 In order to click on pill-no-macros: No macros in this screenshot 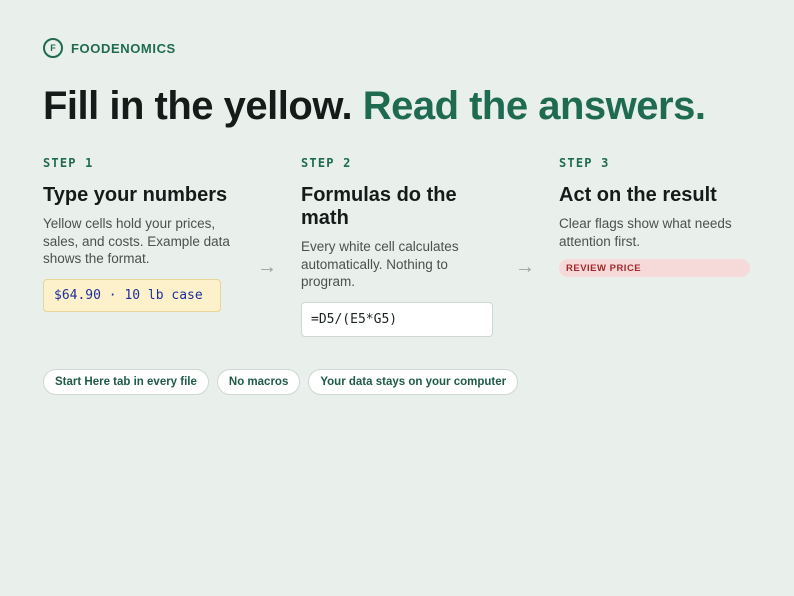, I will do `click(258, 382)`.